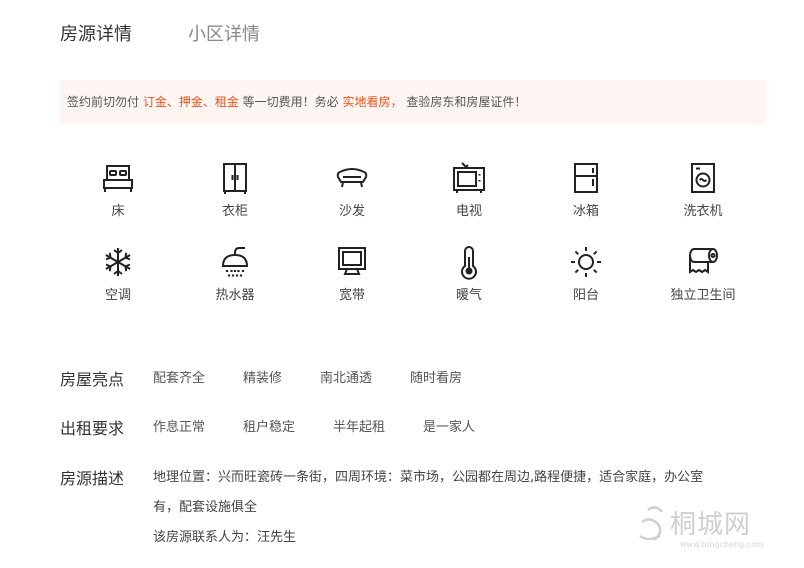 Image resolution: width=804 pixels, height=568 pixels. Describe the element at coordinates (703, 211) in the screenshot. I see `facility-label: 洗衣机` at that location.